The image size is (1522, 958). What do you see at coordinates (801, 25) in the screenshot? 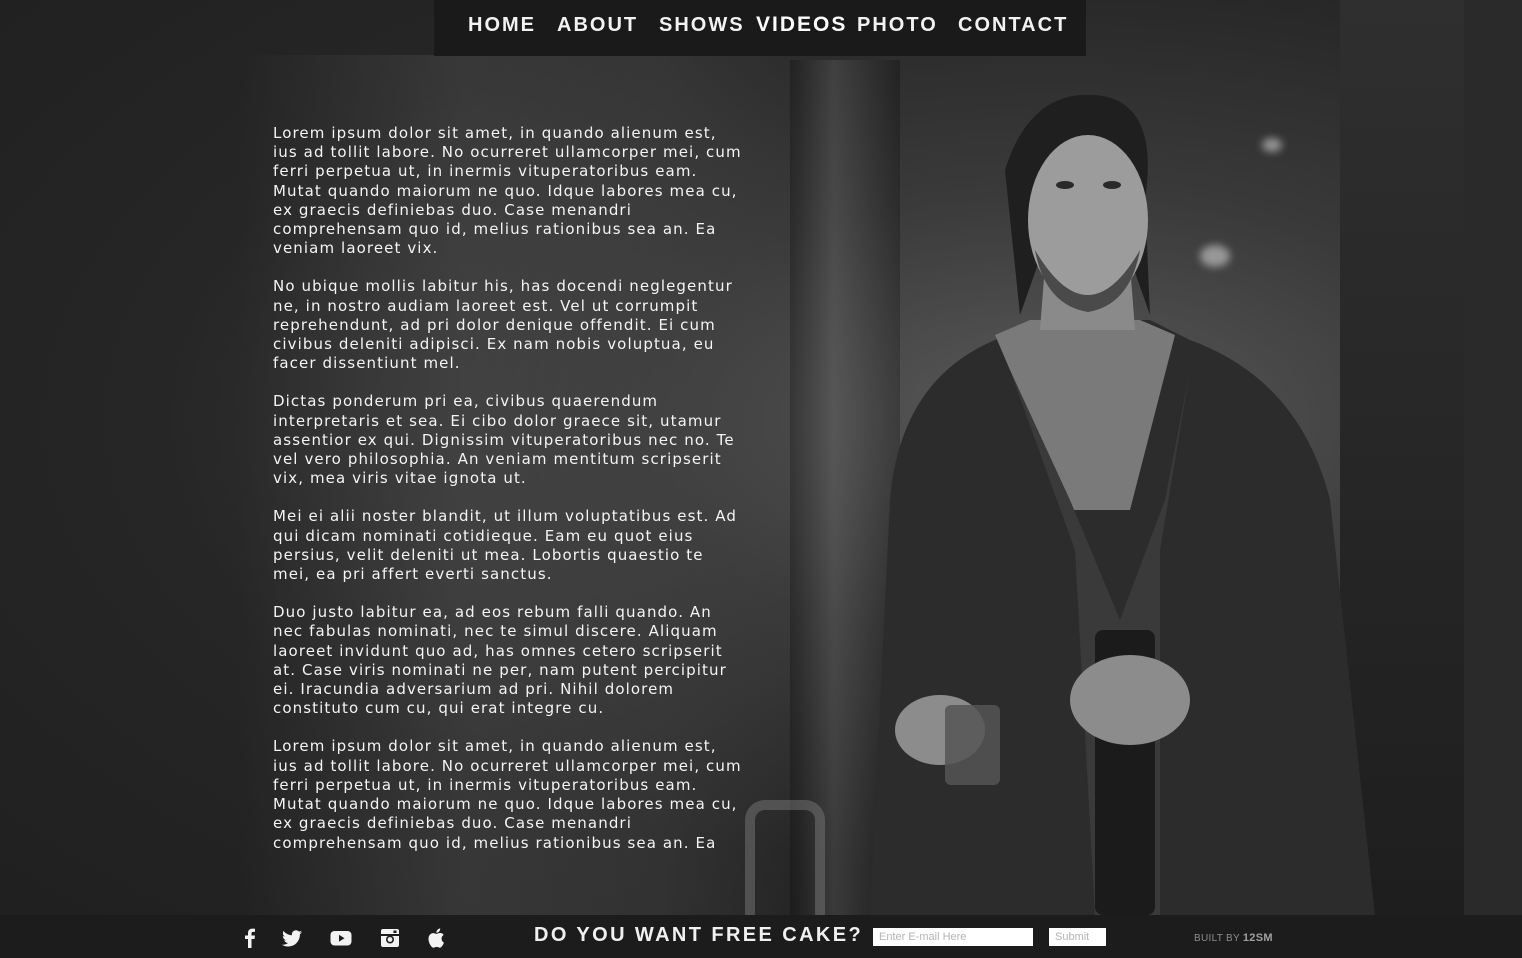
I see `nav-videos: VIDEOS` at bounding box center [801, 25].